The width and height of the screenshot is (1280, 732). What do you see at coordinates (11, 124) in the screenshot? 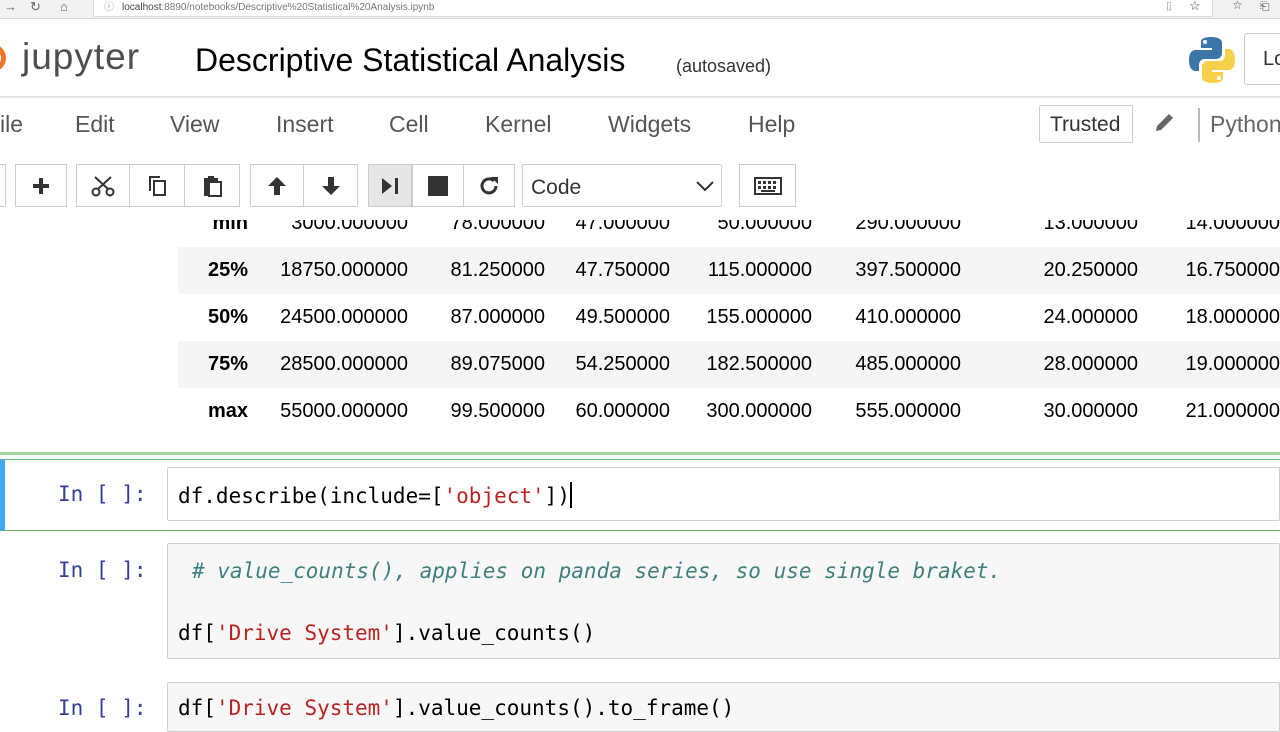
I see `menu-file: ile` at bounding box center [11, 124].